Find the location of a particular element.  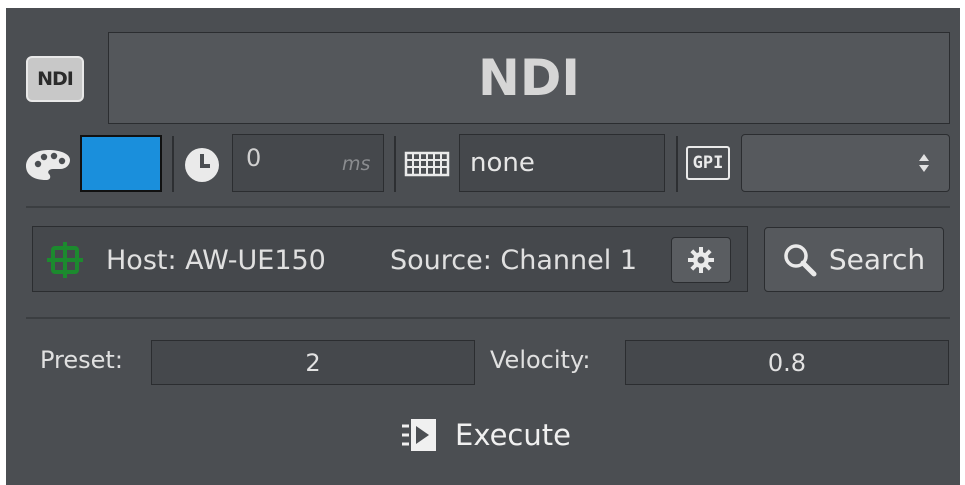

delay-value: 0 is located at coordinates (254, 158).